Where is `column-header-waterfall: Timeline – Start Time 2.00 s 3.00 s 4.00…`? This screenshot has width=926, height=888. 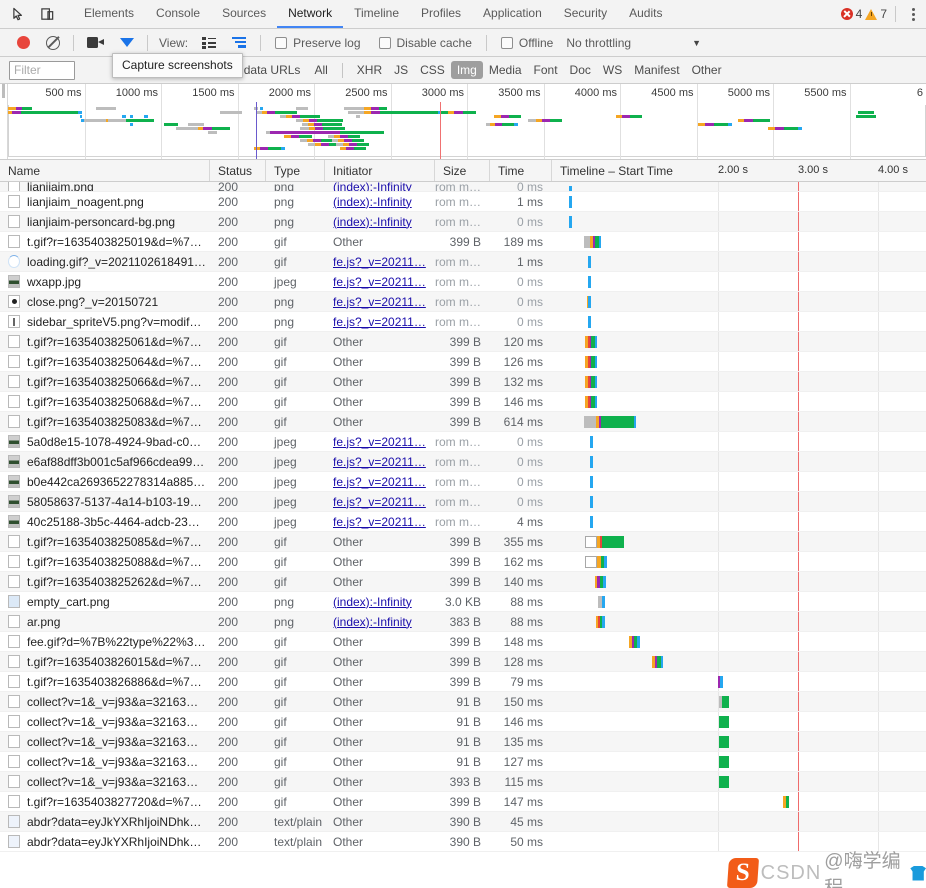
column-header-waterfall: Timeline – Start Time 2.00 s 3.00 s 4.00… is located at coordinates (739, 170).